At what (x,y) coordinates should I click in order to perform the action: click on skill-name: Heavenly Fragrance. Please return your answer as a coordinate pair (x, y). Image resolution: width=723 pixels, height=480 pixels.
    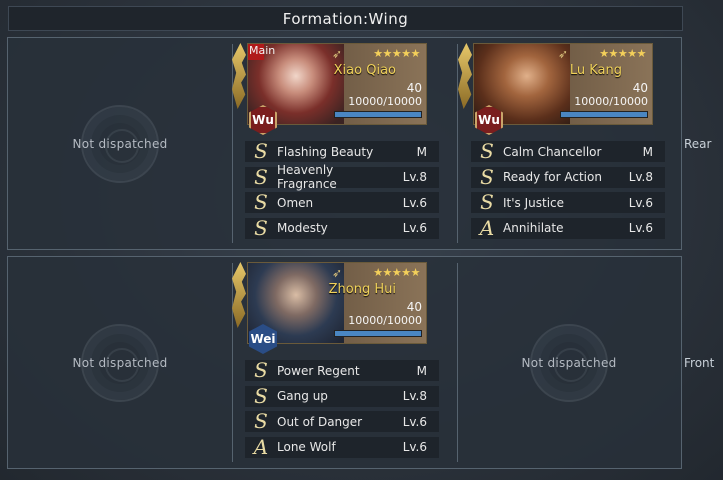
    Looking at the image, I should click on (307, 177).